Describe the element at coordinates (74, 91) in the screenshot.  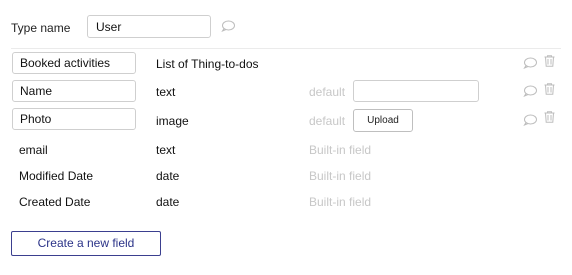
I see `field-name-input: Name` at that location.